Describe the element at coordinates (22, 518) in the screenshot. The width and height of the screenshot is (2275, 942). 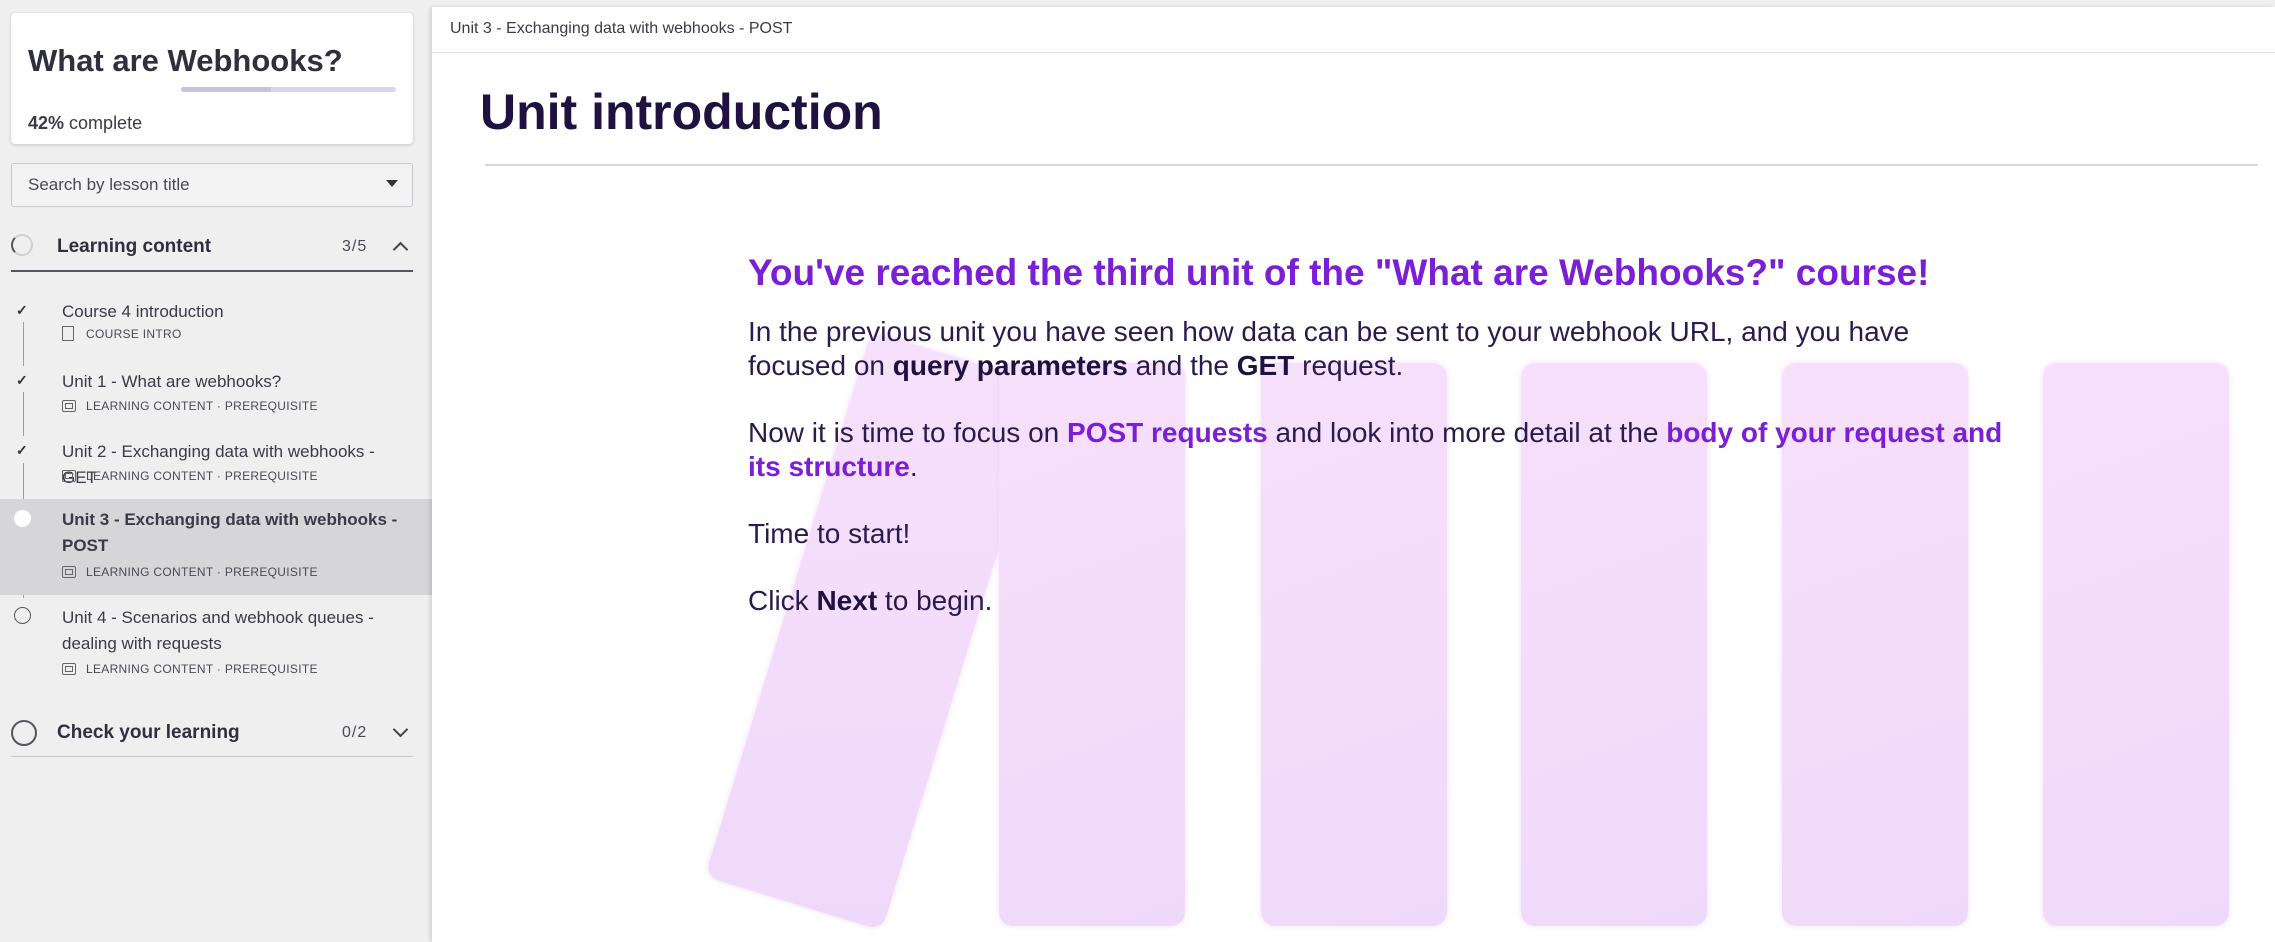
I see `current-lesson-dot-icon` at that location.